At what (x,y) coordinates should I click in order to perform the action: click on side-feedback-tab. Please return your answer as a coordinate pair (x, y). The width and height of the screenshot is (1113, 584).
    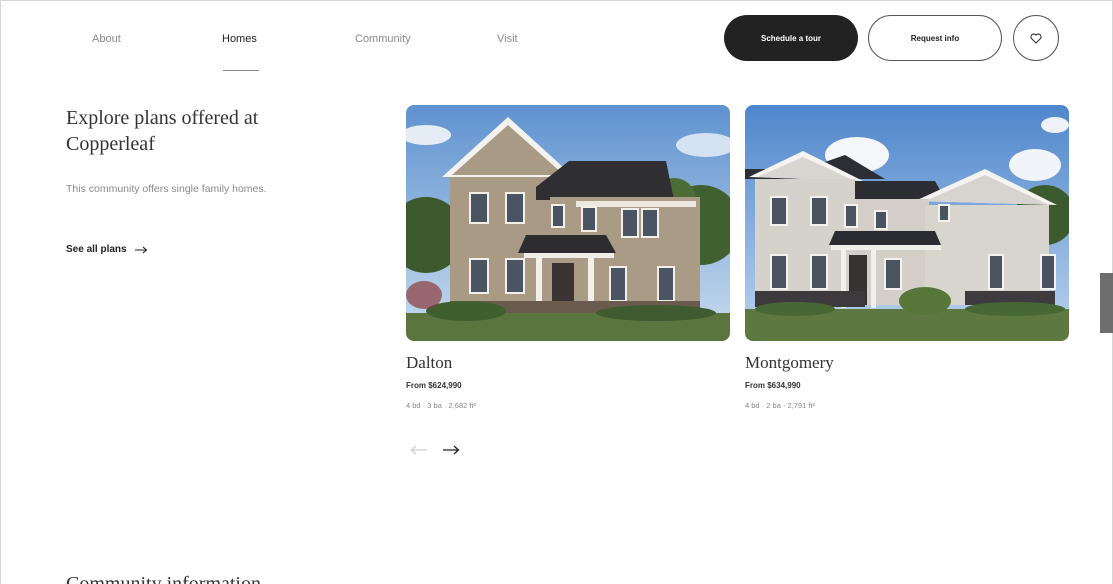
    Looking at the image, I should click on (1106, 303).